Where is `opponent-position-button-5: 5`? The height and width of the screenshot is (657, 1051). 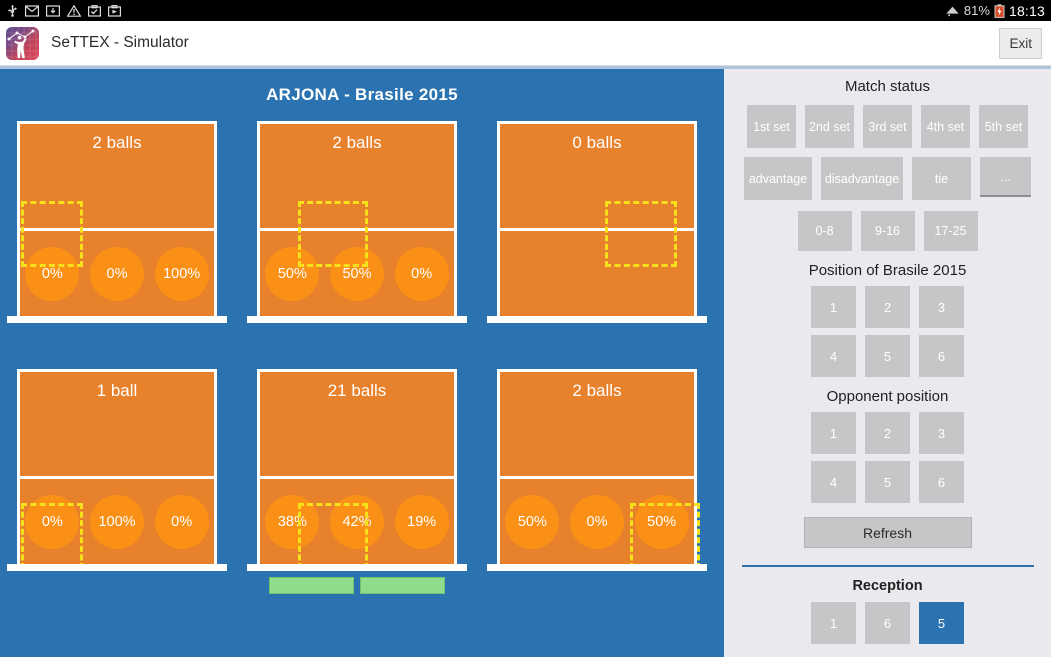 opponent-position-button-5: 5 is located at coordinates (887, 482).